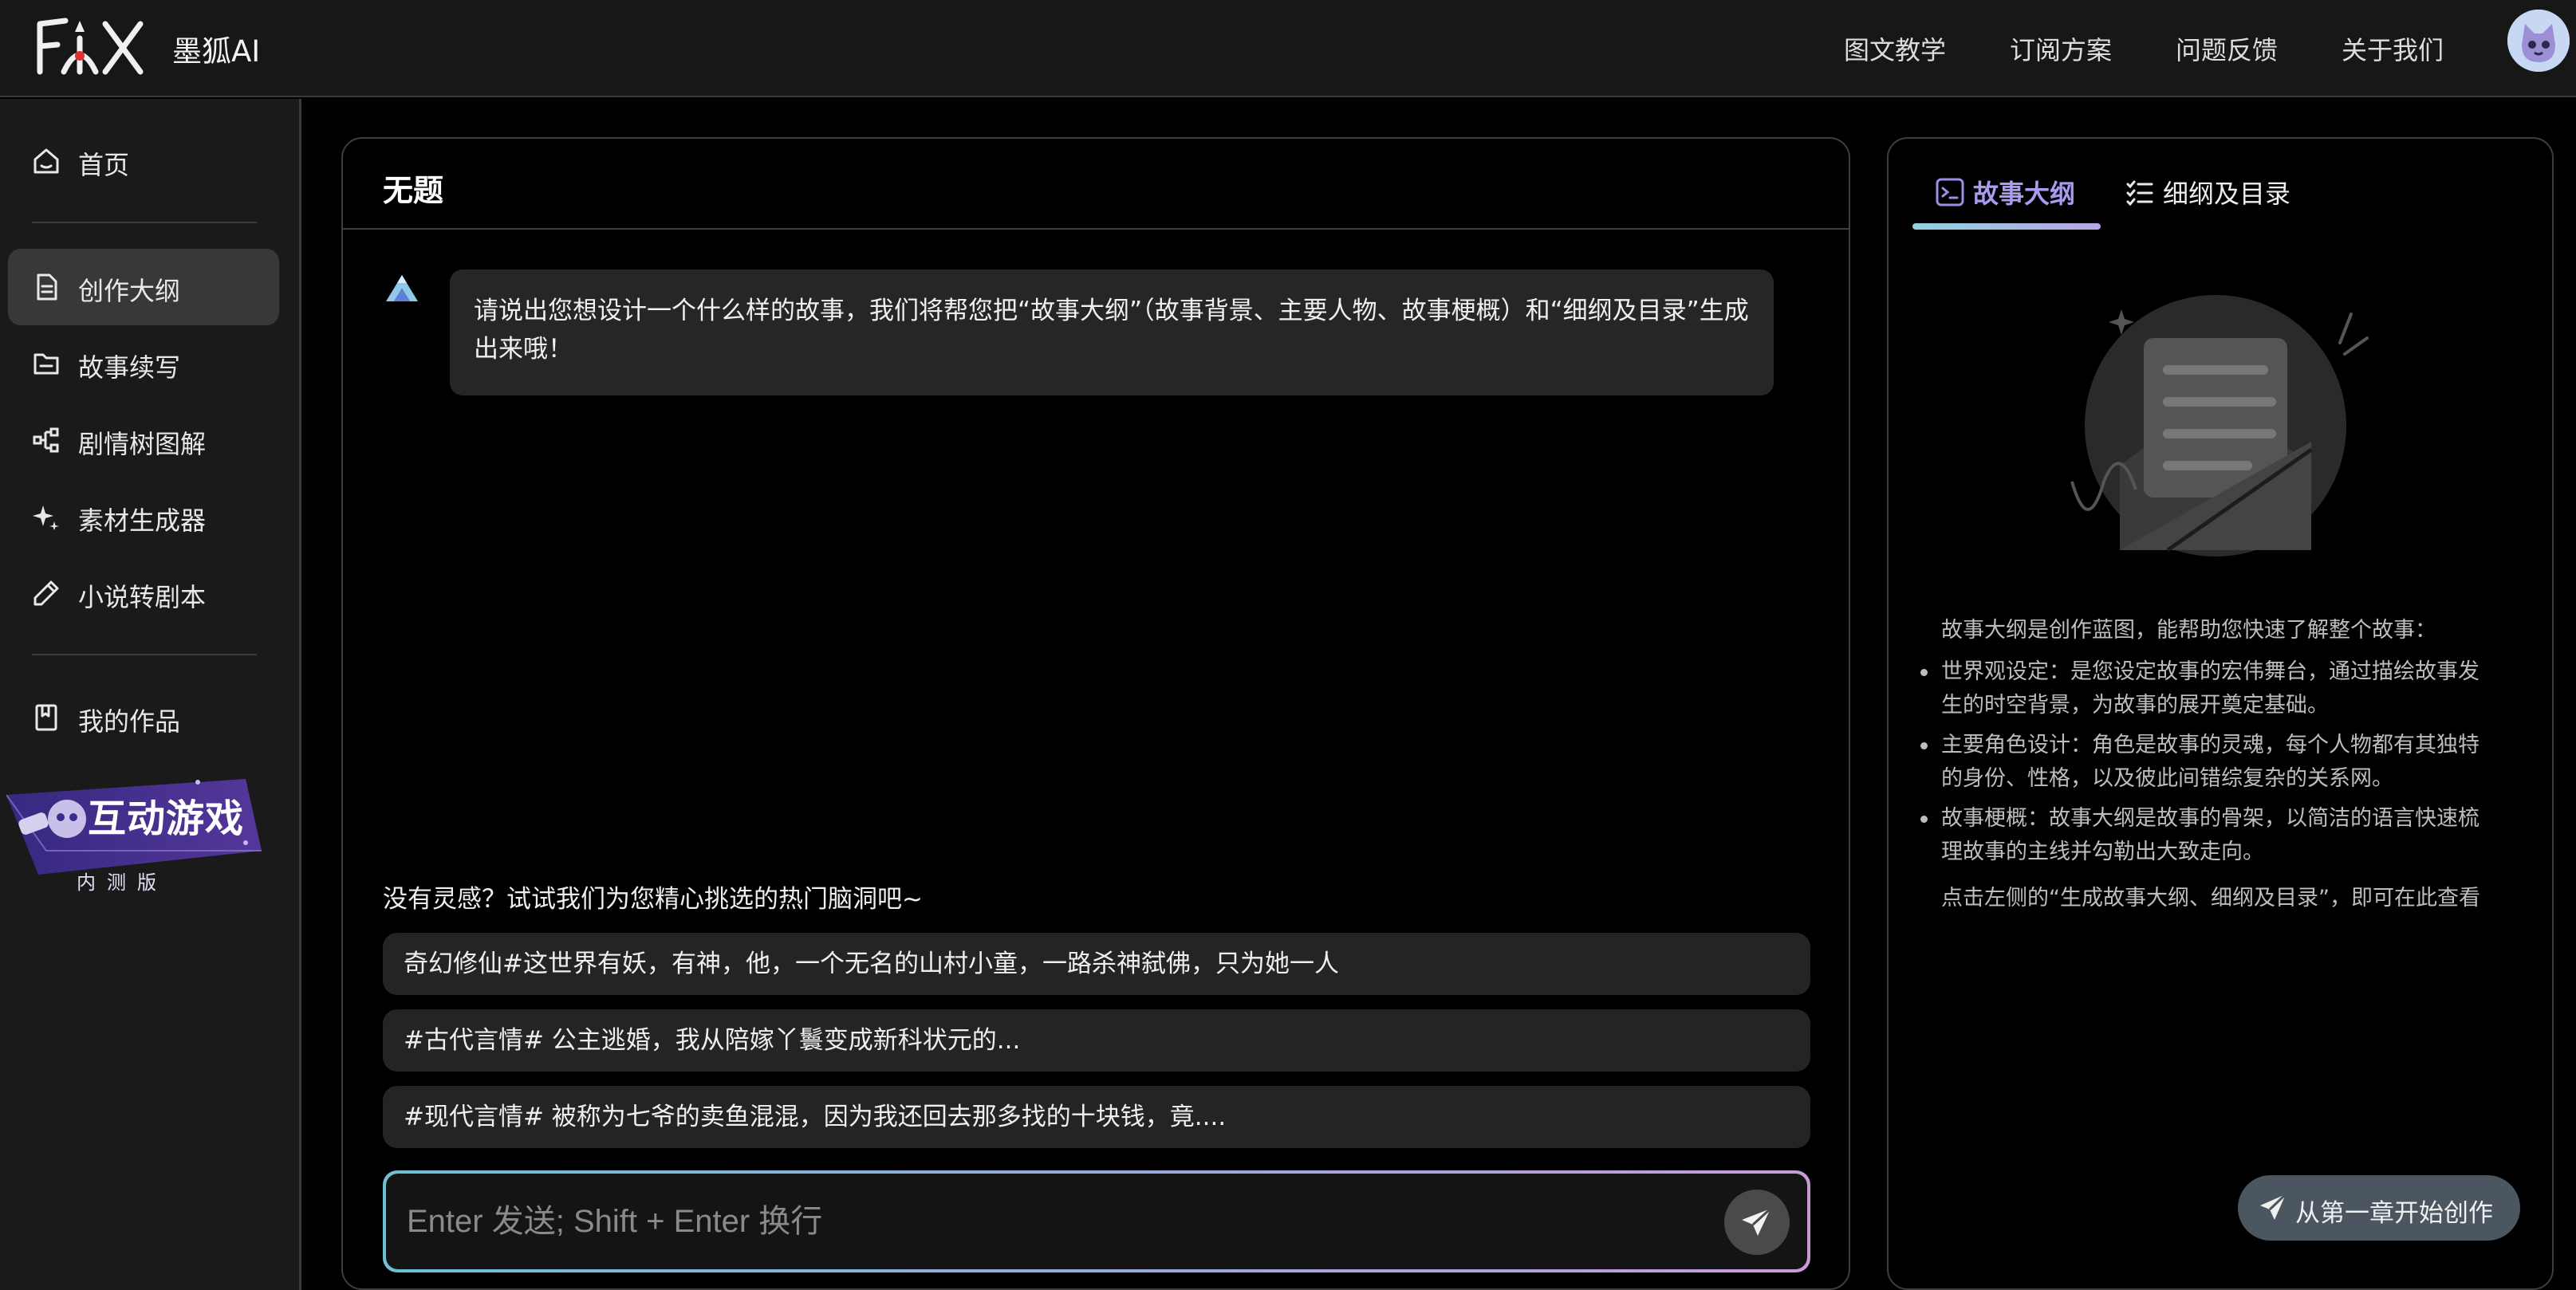 The width and height of the screenshot is (2576, 1290). Describe the element at coordinates (47, 287) in the screenshot. I see `document-icon` at that location.